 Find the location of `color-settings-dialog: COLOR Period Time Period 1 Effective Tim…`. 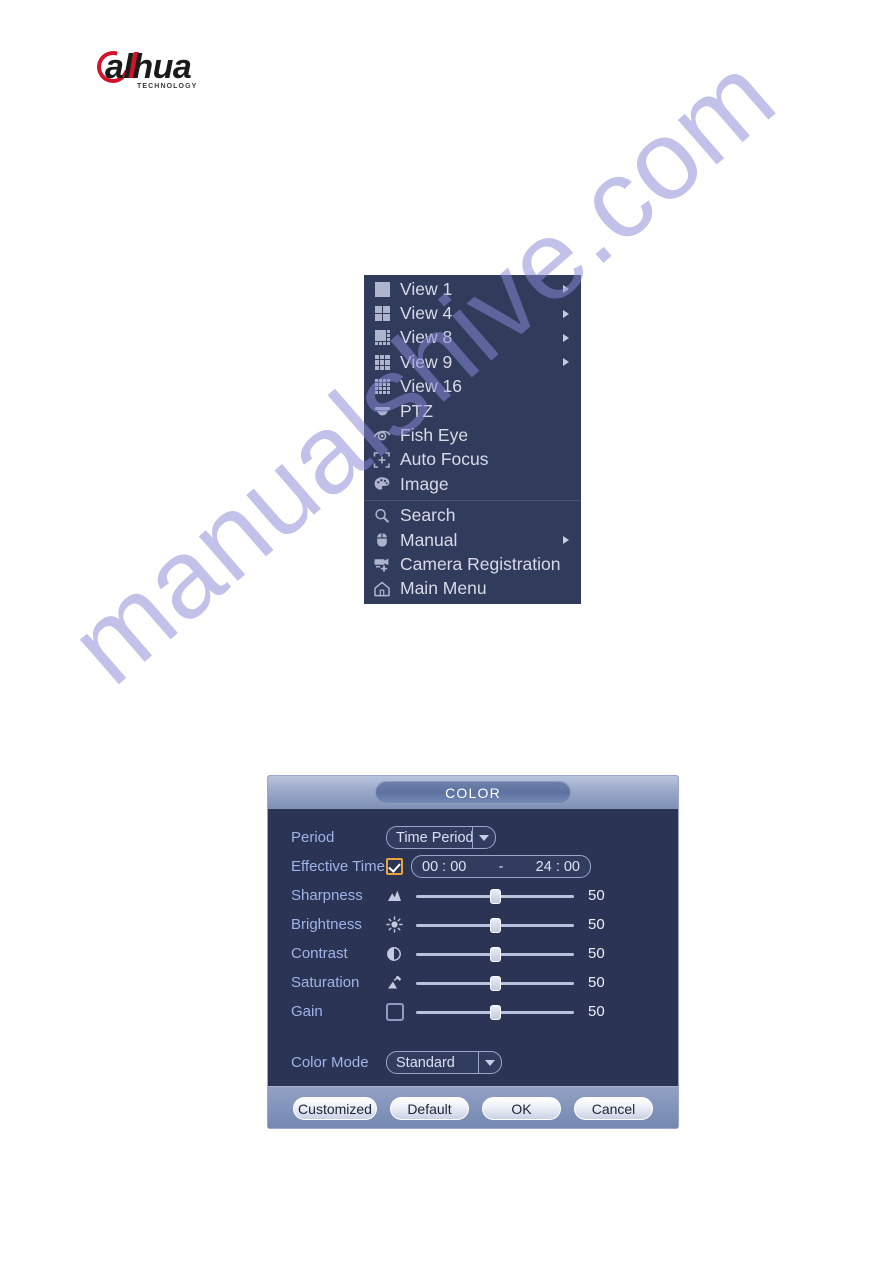

color-settings-dialog: COLOR Period Time Period 1 Effective Tim… is located at coordinates (473, 952).